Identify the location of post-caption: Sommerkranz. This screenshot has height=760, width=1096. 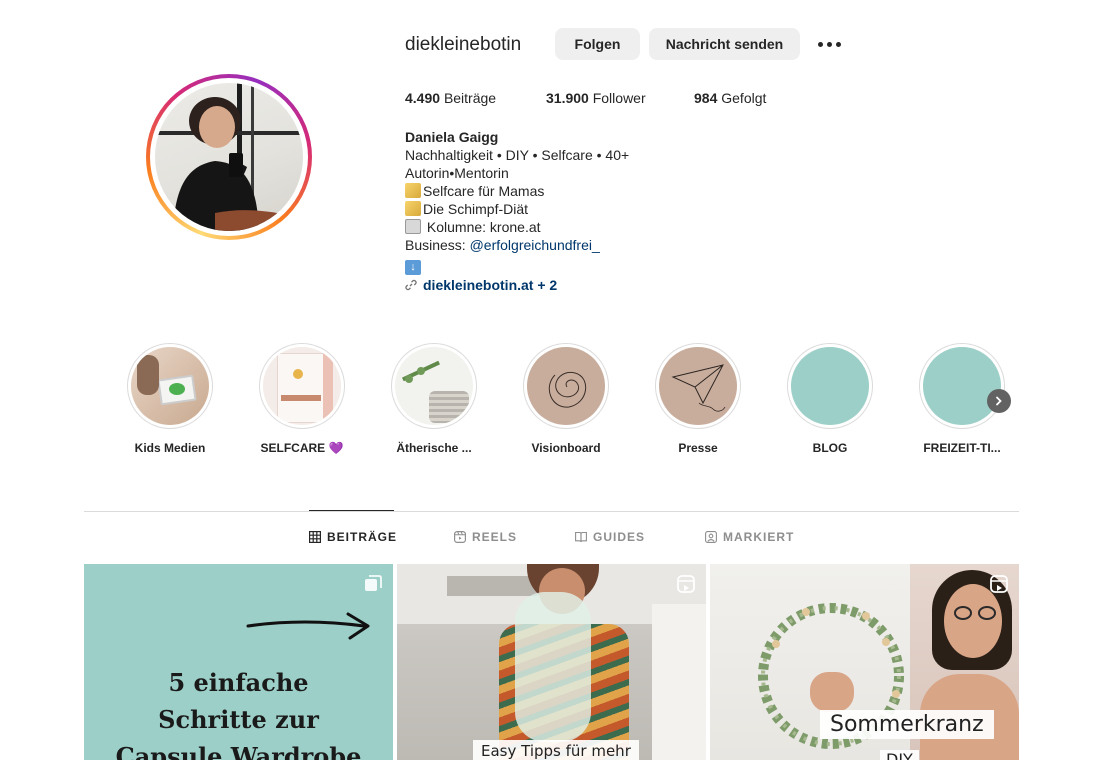
(907, 724).